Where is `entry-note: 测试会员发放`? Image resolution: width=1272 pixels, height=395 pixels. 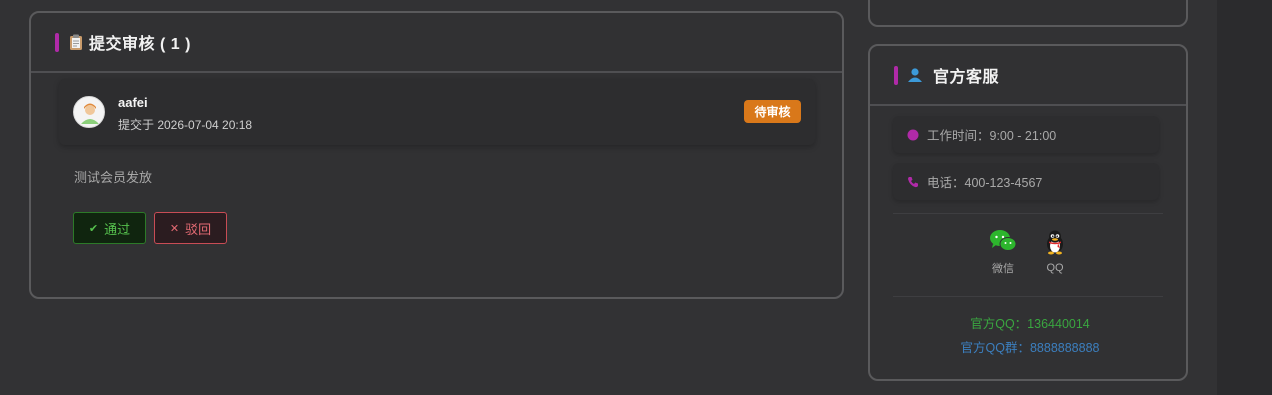 entry-note: 测试会员发放 is located at coordinates (113, 177).